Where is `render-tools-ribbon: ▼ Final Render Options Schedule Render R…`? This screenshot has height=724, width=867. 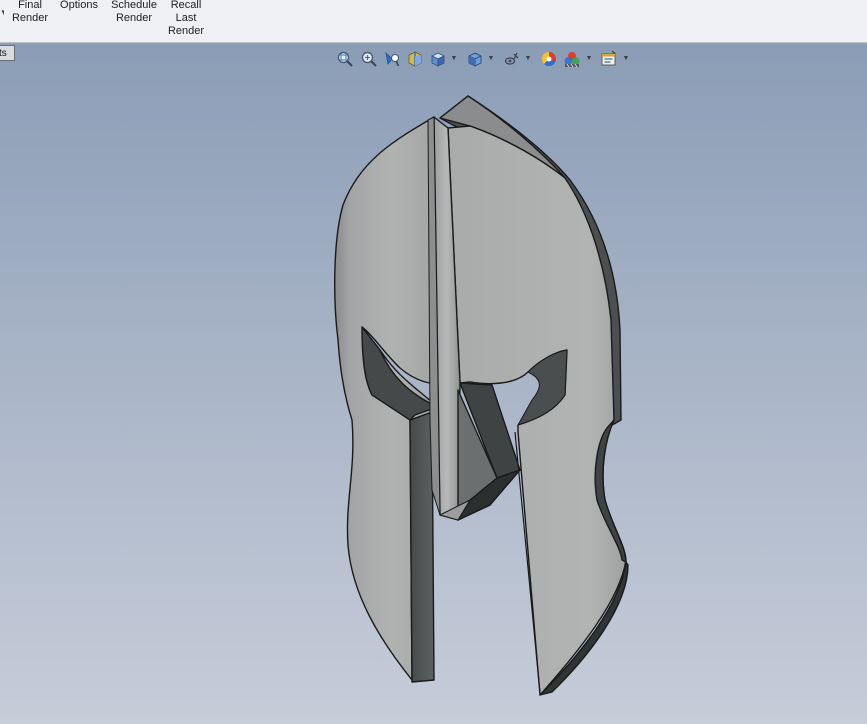 render-tools-ribbon: ▼ Final Render Options Schedule Render R… is located at coordinates (433, 21).